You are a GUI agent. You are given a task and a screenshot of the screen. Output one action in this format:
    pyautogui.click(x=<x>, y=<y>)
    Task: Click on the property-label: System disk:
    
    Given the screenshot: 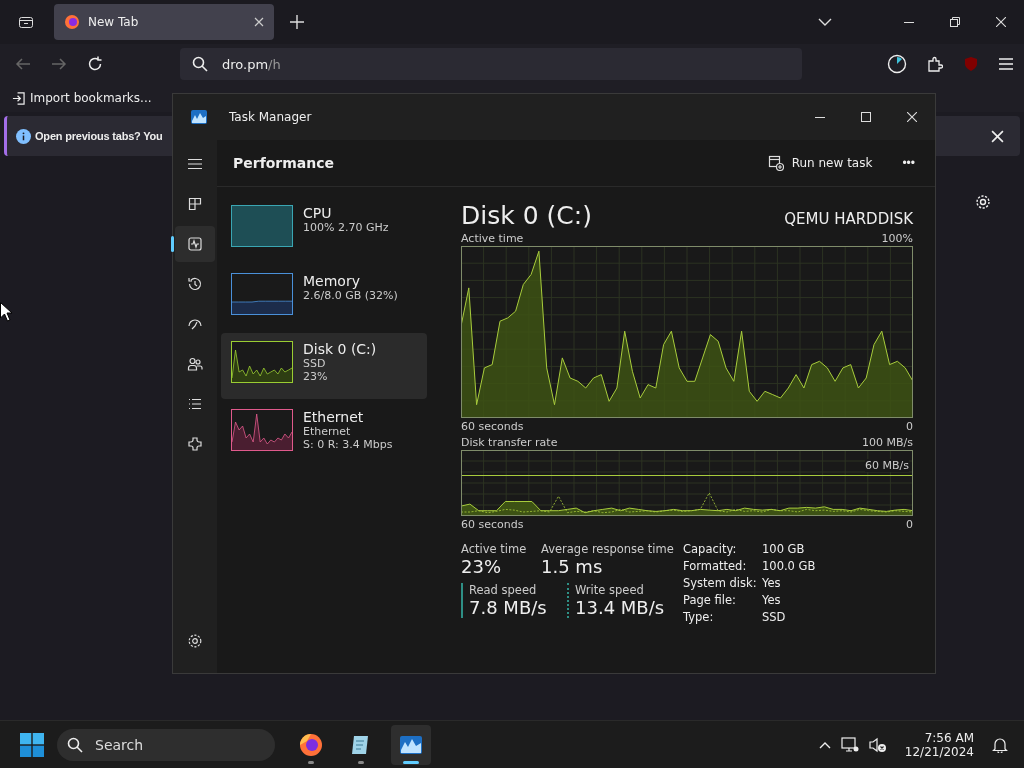 What is the action you would take?
    pyautogui.click(x=720, y=583)
    